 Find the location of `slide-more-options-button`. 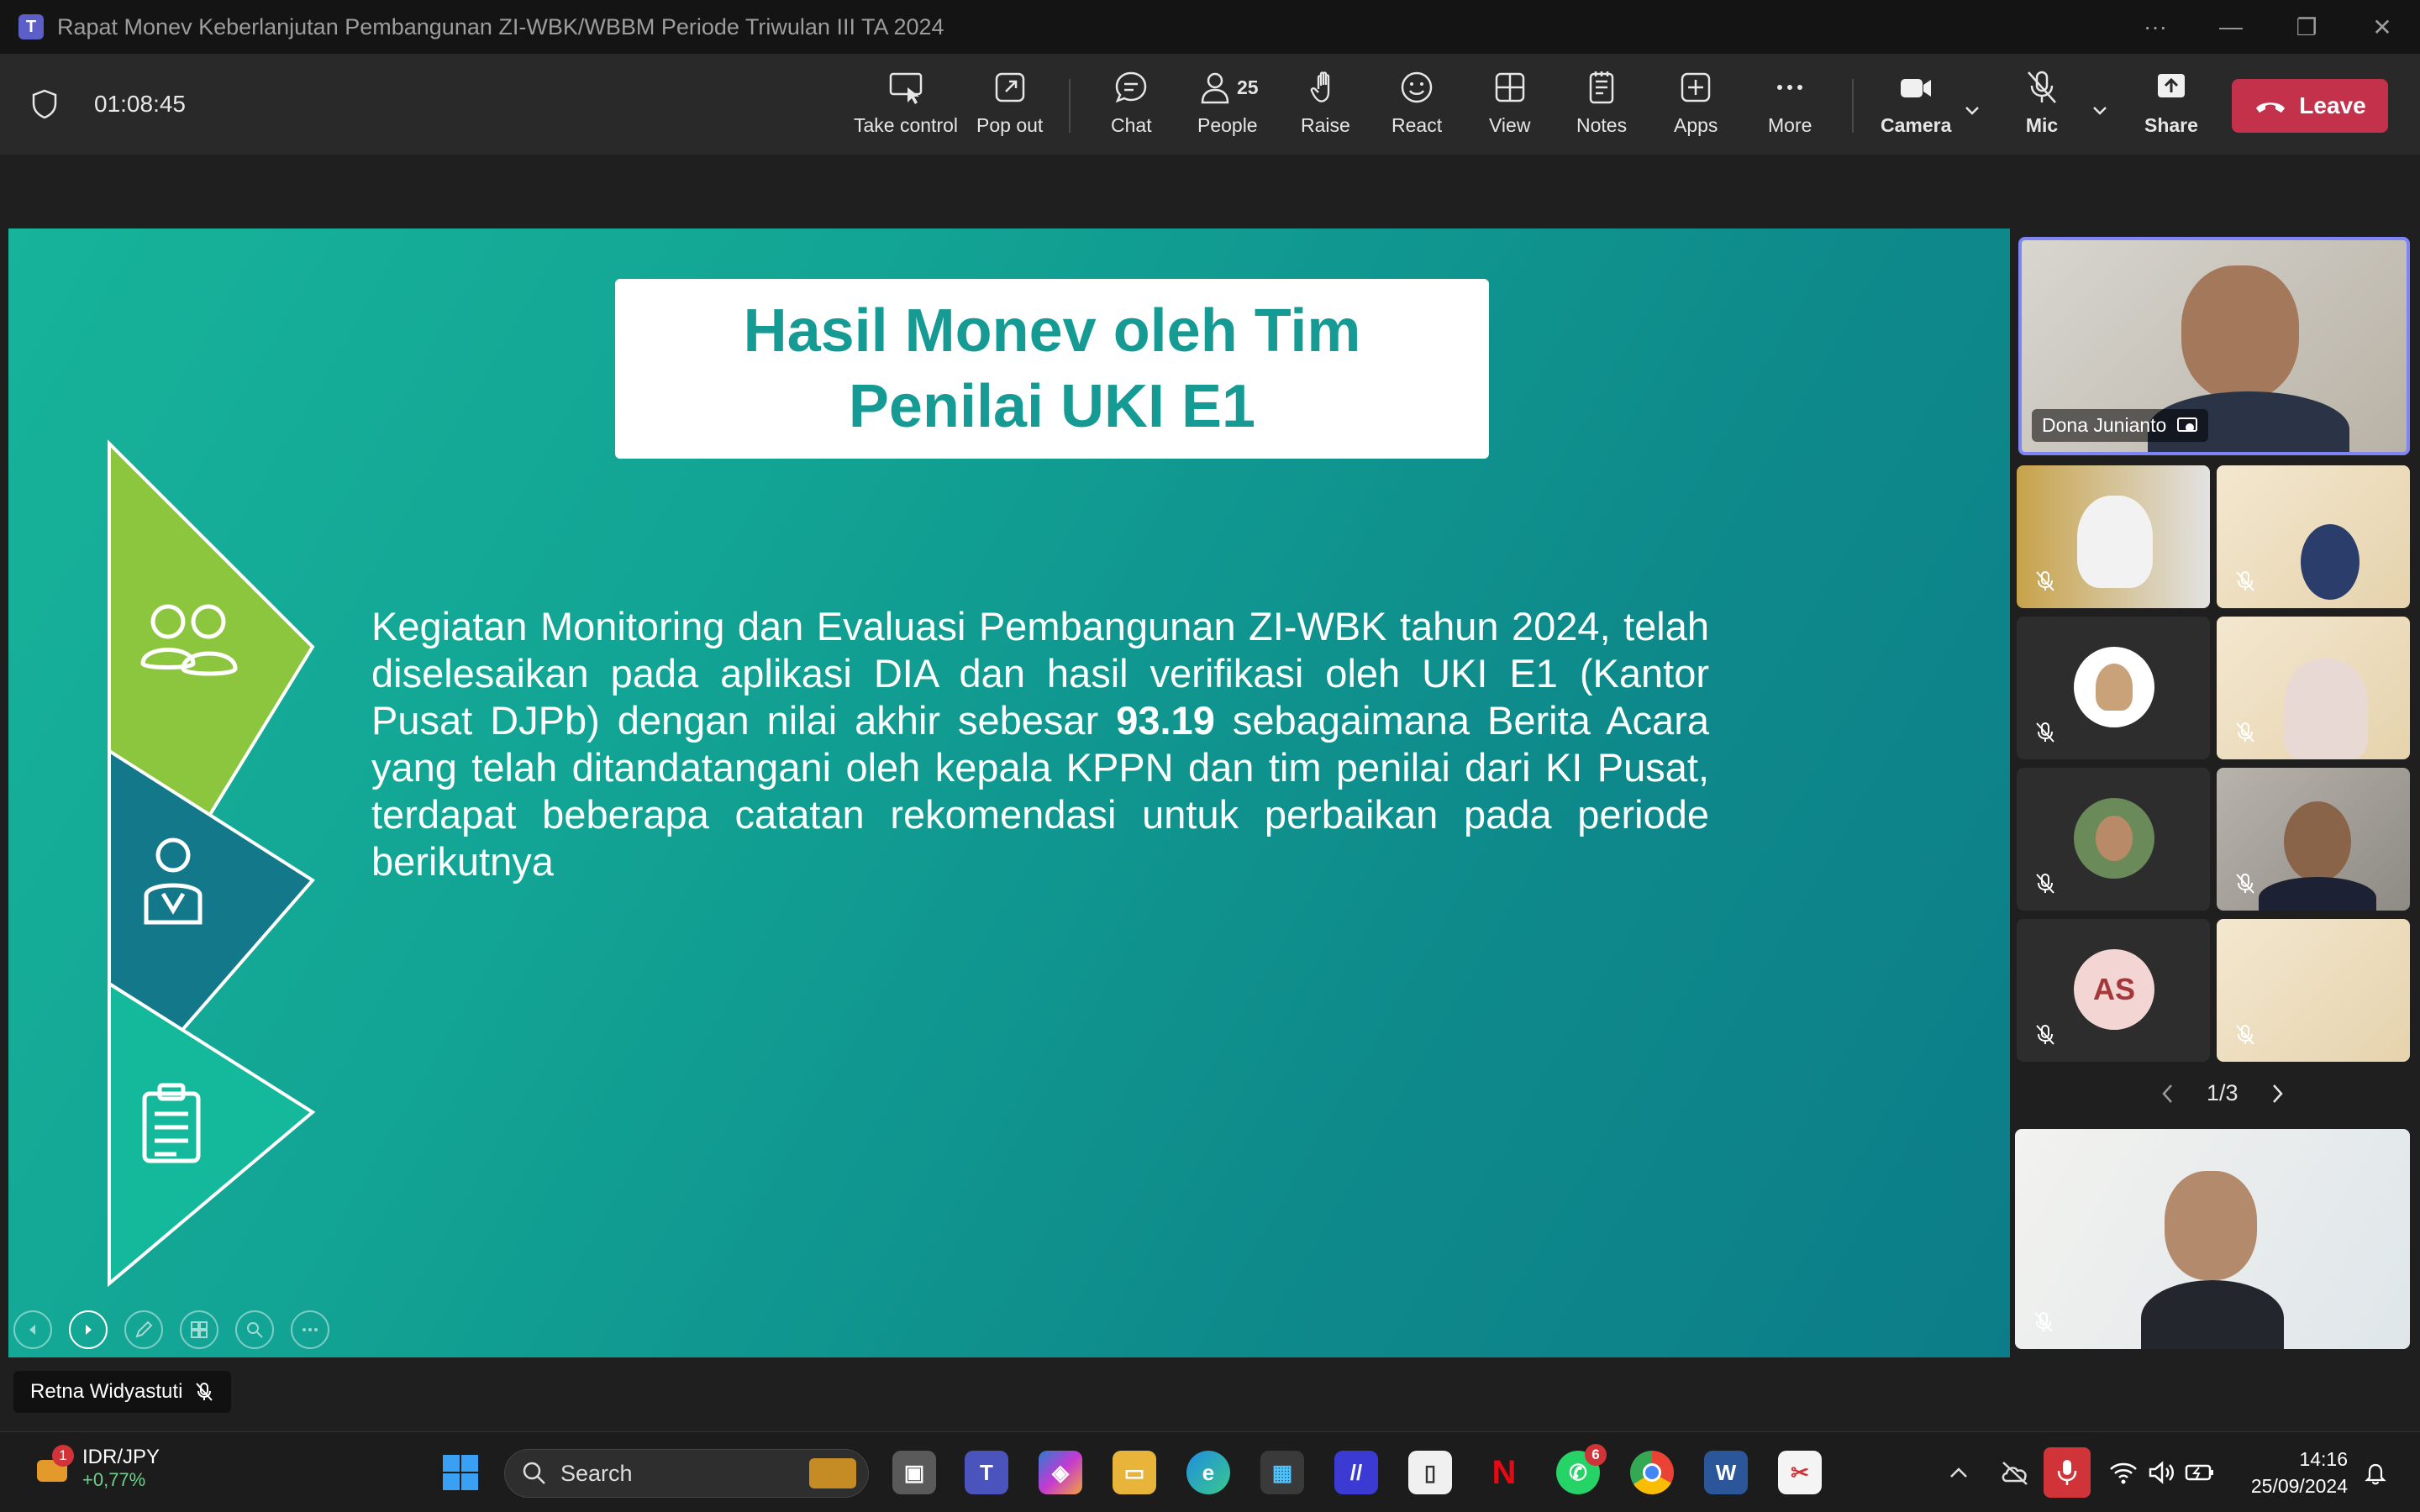

slide-more-options-button is located at coordinates (310, 1329).